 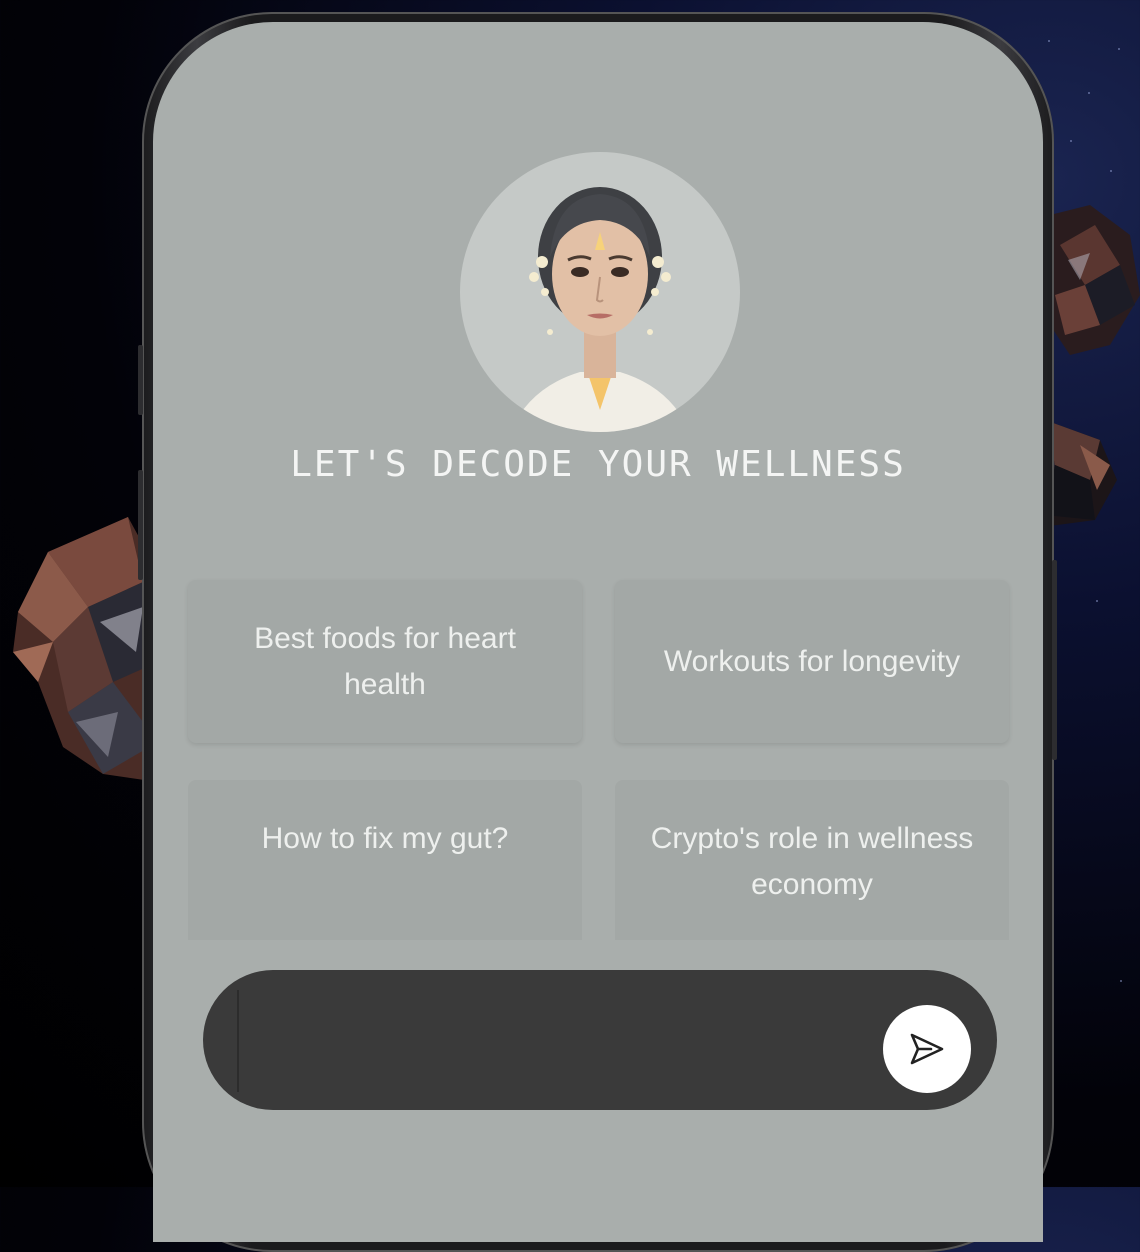 I want to click on suggestion-label: Workouts for longevity, so click(x=812, y=661).